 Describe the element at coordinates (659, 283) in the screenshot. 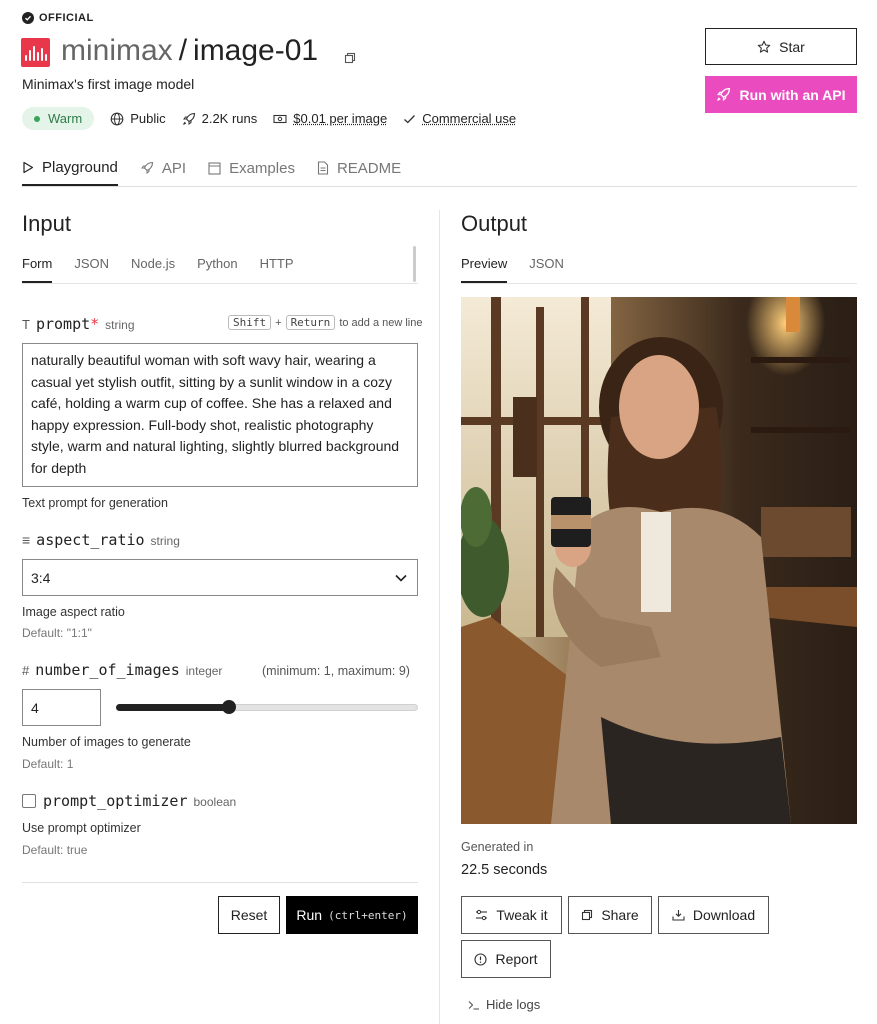

I see `output-tabs-line` at that location.